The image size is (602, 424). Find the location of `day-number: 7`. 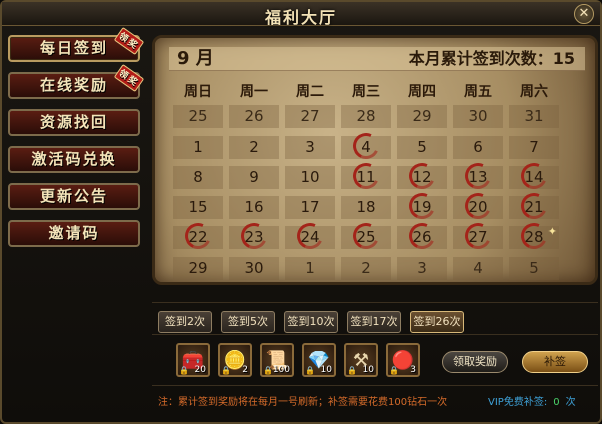

day-number: 7 is located at coordinates (534, 147).